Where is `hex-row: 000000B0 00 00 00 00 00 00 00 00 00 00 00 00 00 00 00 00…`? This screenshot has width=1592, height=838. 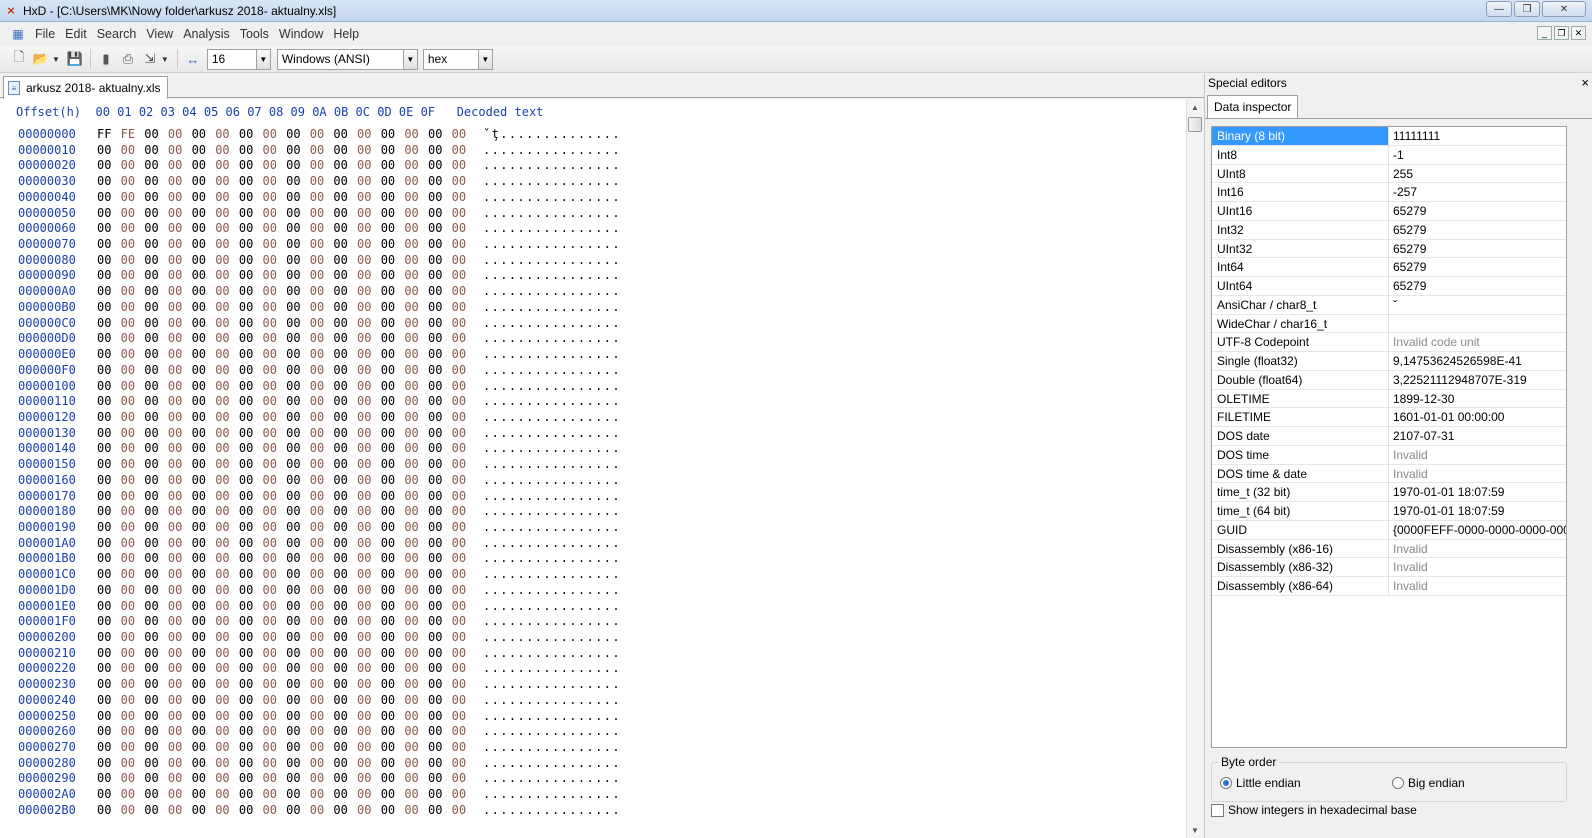
hex-row: 000000B0 00 00 00 00 00 00 00 00 00 00 00 00 00 00 00 00… is located at coordinates (593, 308).